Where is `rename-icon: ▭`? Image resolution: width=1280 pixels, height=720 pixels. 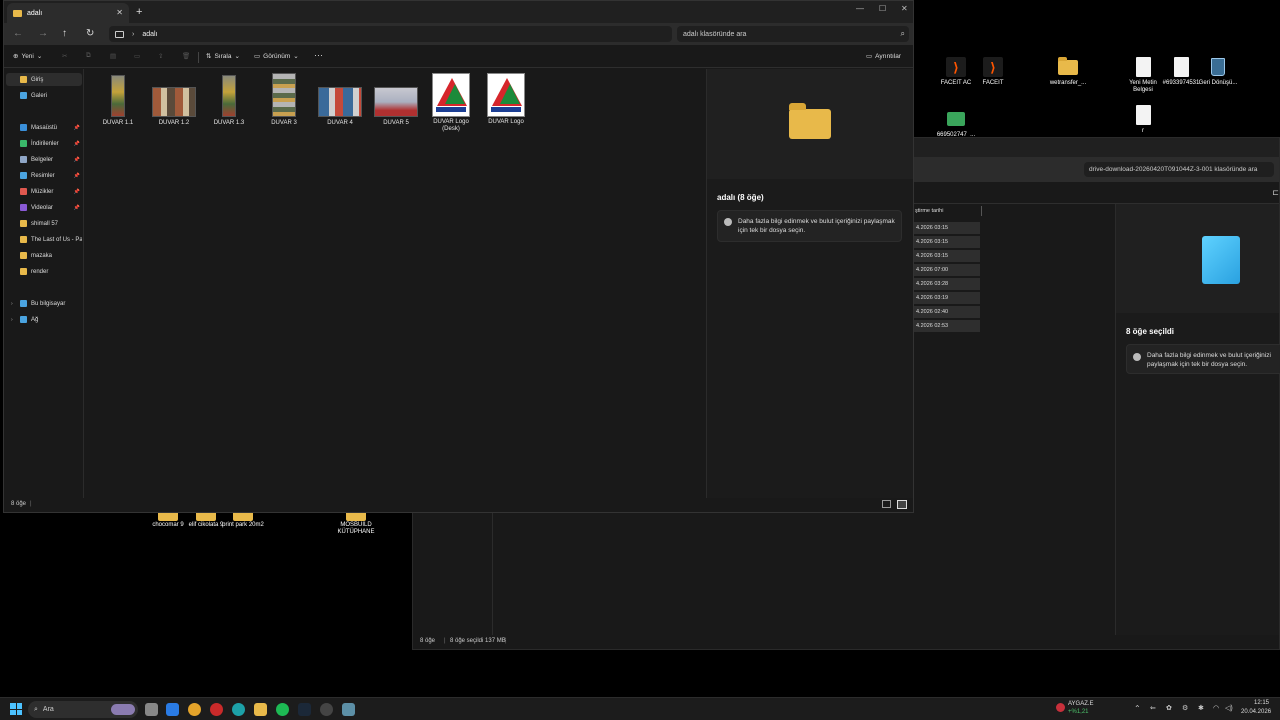
rename-icon: ▭ is located at coordinates (137, 56).